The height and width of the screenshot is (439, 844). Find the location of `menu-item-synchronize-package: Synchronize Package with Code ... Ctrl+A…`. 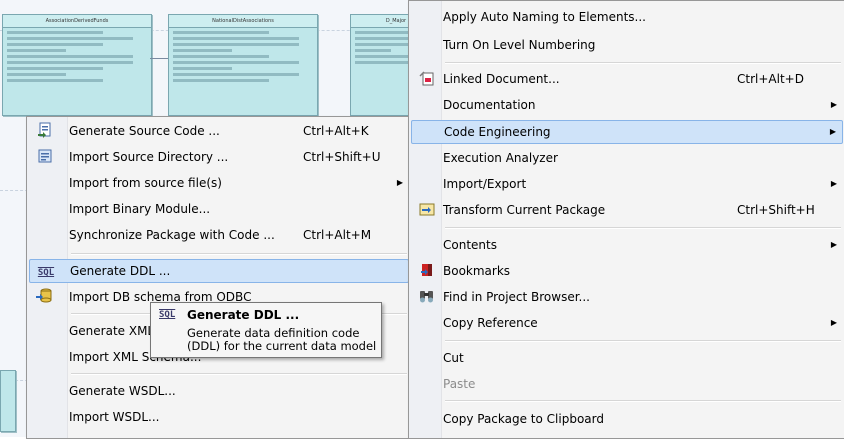

menu-item-synchronize-package: Synchronize Package with Code ... Ctrl+A… is located at coordinates (219, 235).